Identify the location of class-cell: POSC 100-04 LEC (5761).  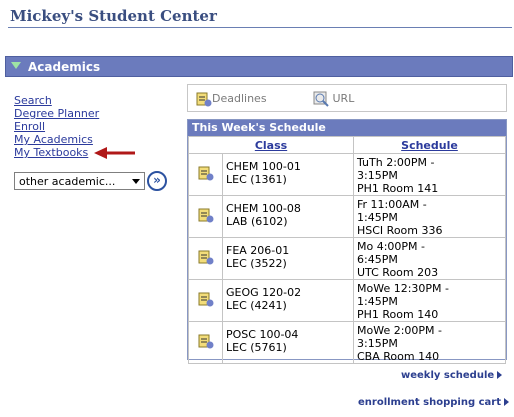
(288, 342).